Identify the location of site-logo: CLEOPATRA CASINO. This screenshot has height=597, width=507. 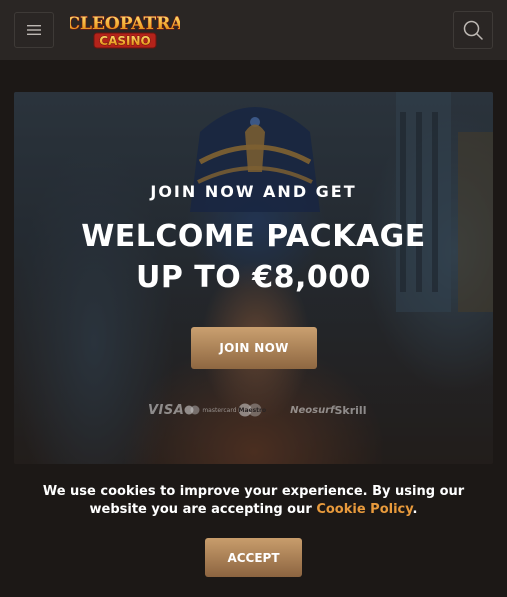
(125, 30).